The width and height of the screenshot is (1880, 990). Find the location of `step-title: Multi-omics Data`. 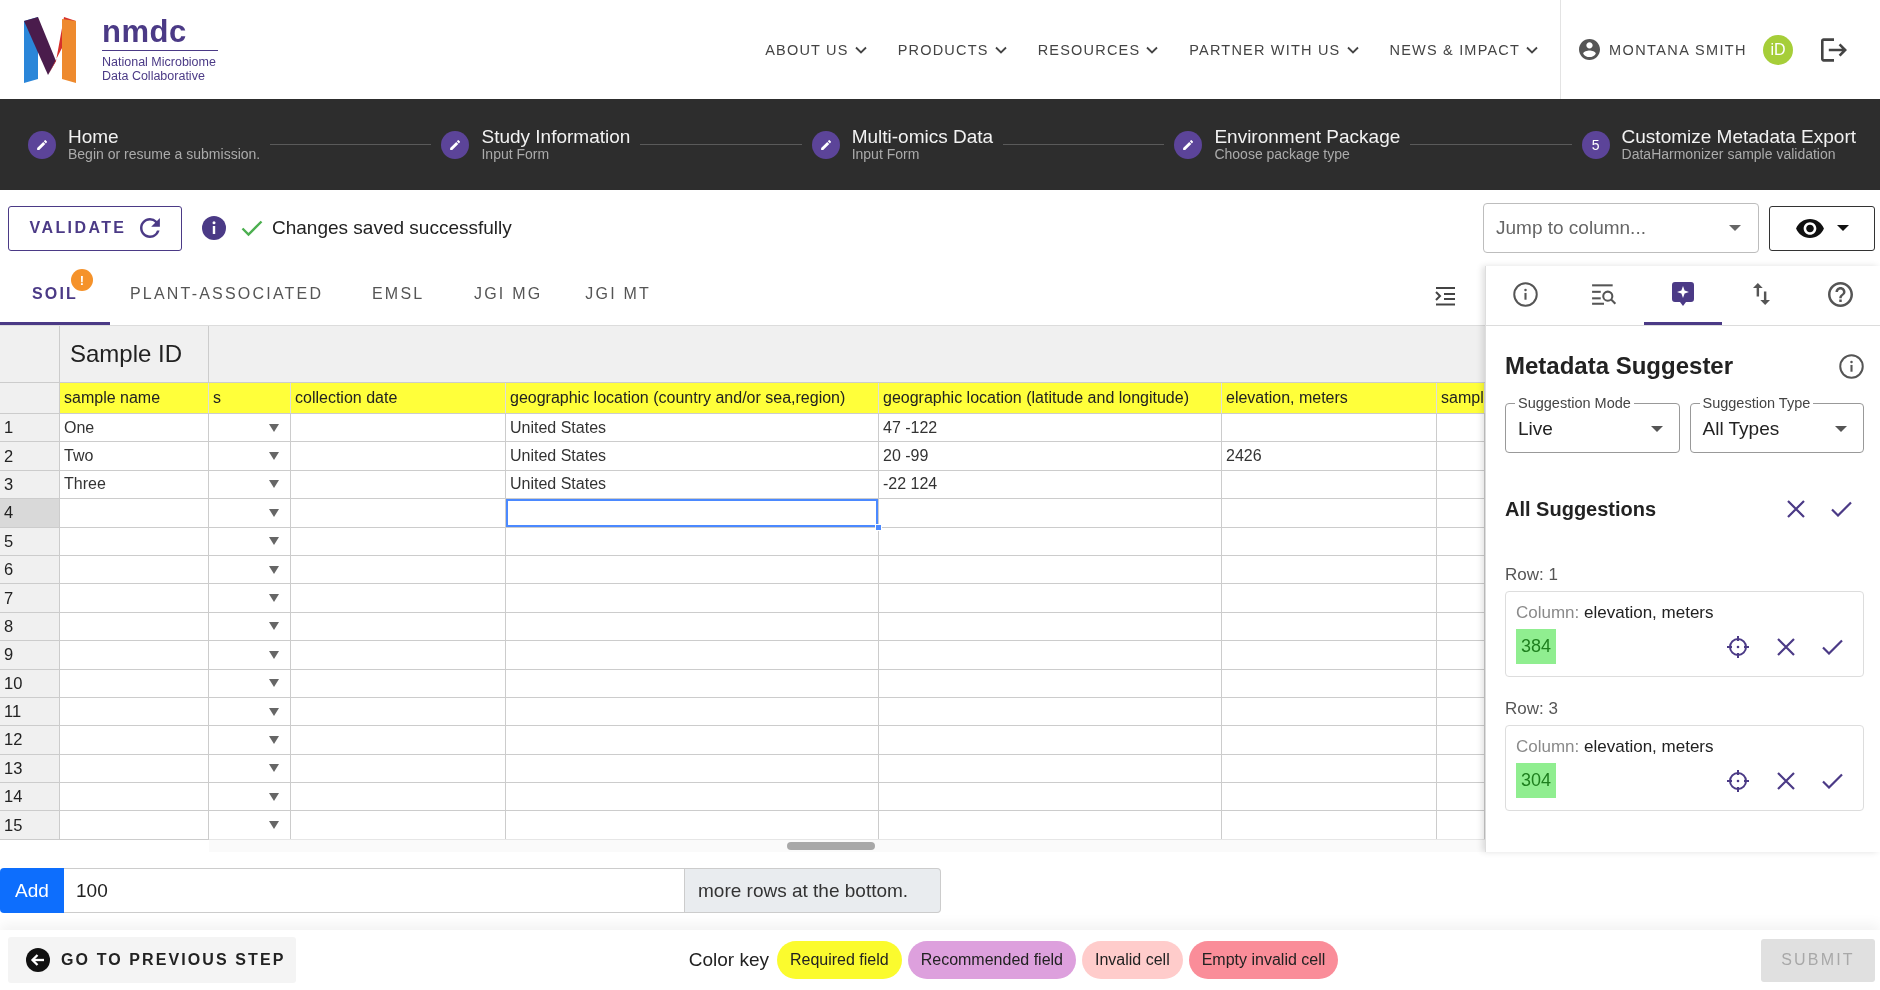

step-title: Multi-omics Data is located at coordinates (922, 137).